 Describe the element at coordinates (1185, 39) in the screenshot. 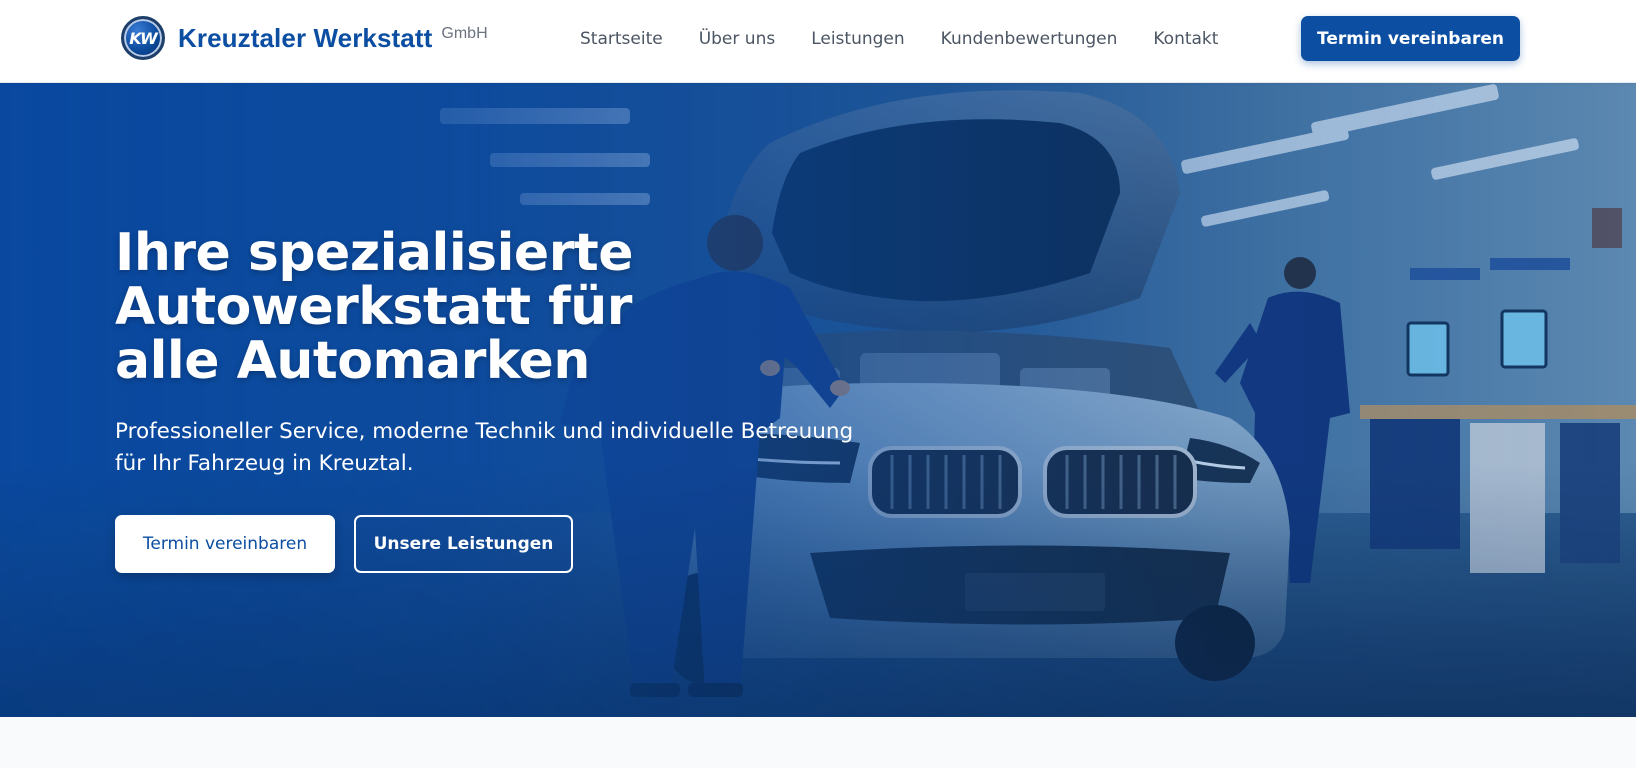

I see `nav-link-kontakt: Kontakt` at that location.